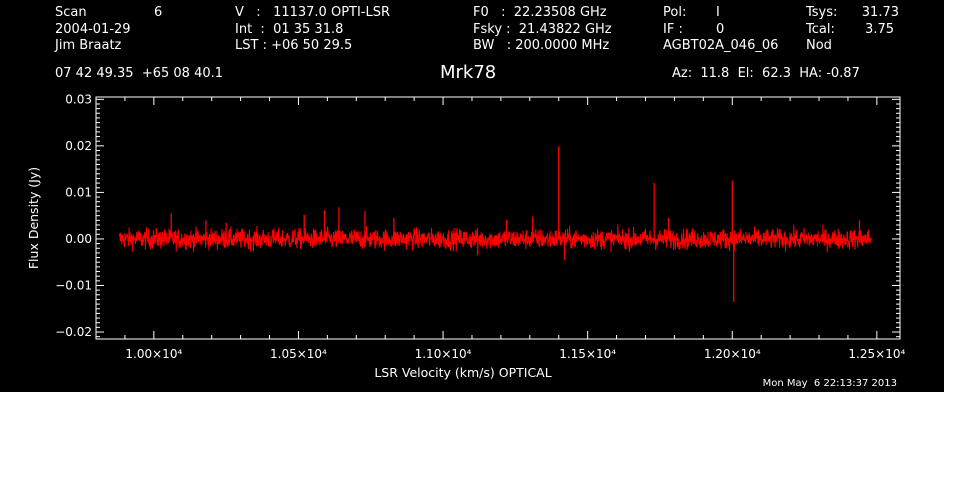  Describe the element at coordinates (876, 354) in the screenshot. I see `x-tick-label: 1.25×10⁴` at that location.